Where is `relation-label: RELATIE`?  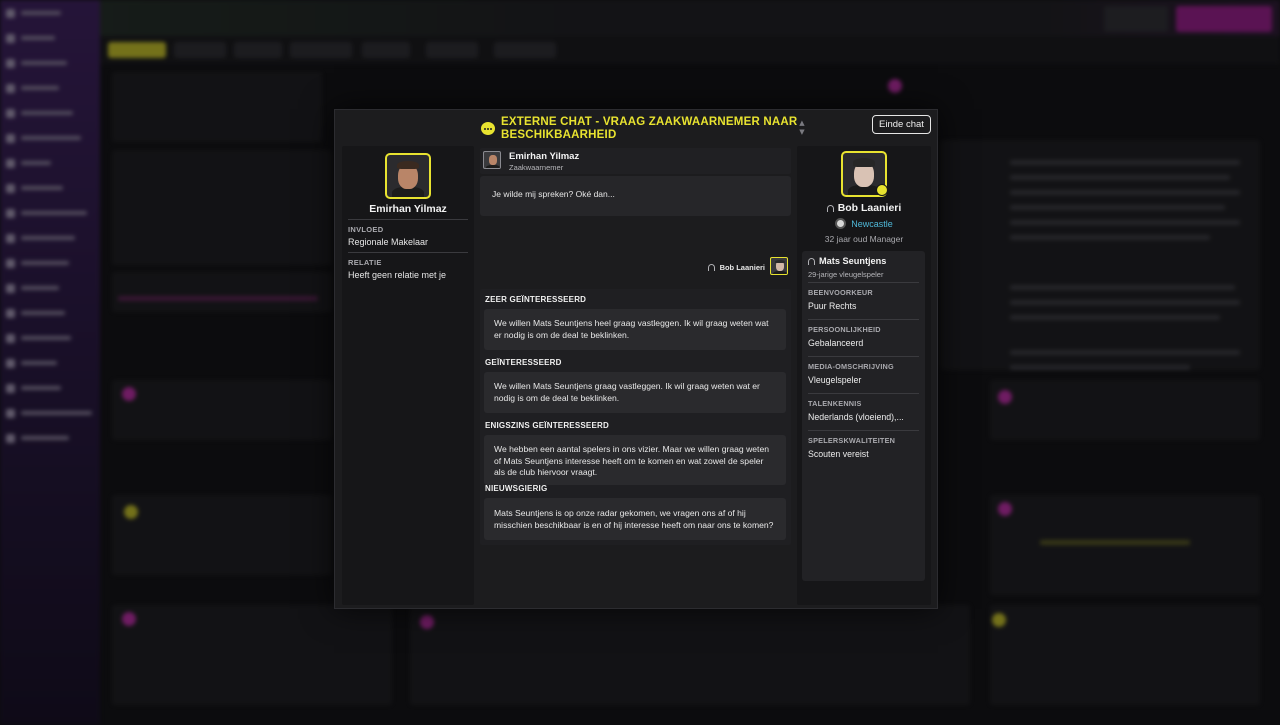 relation-label: RELATIE is located at coordinates (365, 262).